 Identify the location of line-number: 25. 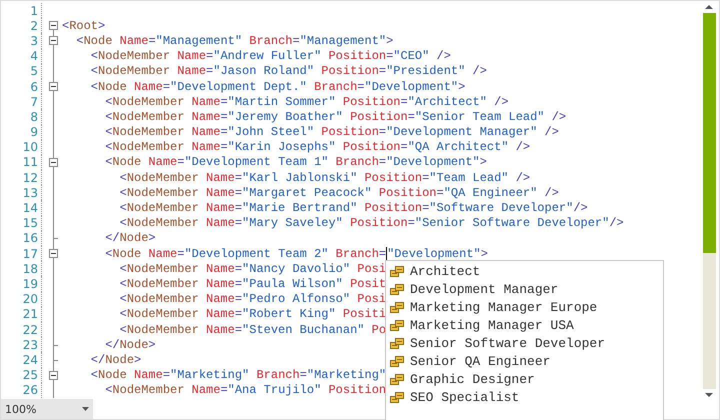
(30, 375).